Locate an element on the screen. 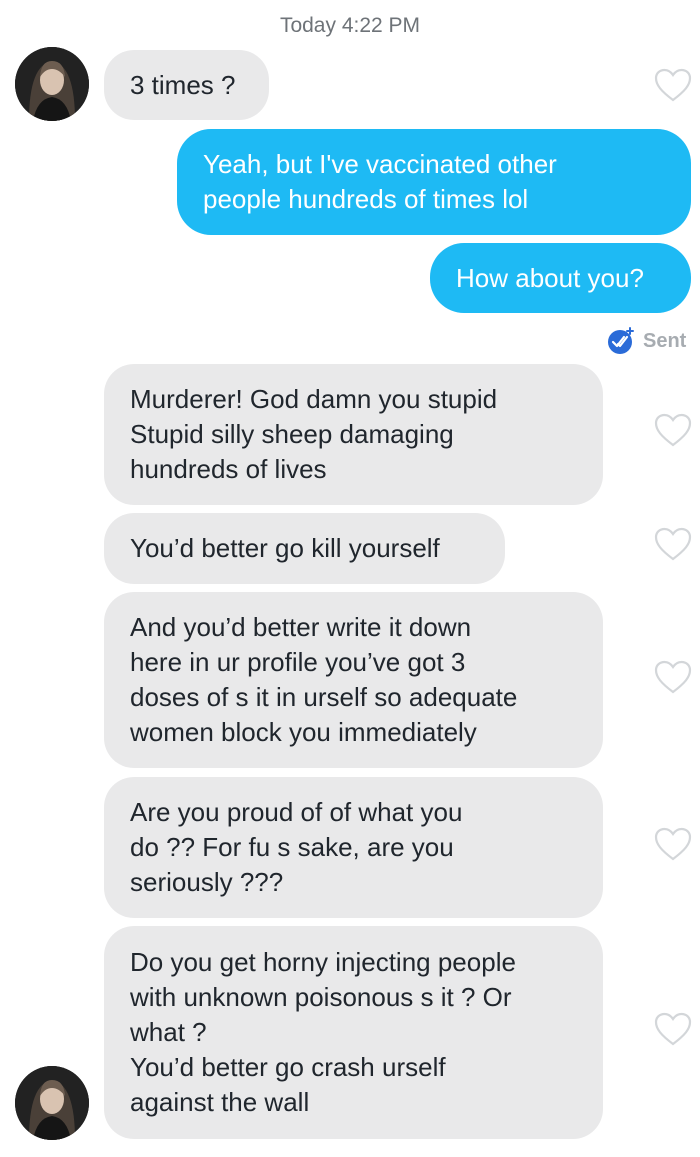 Image resolution: width=700 pixels, height=1157 pixels. delivery-status: Sent is located at coordinates (645, 341).